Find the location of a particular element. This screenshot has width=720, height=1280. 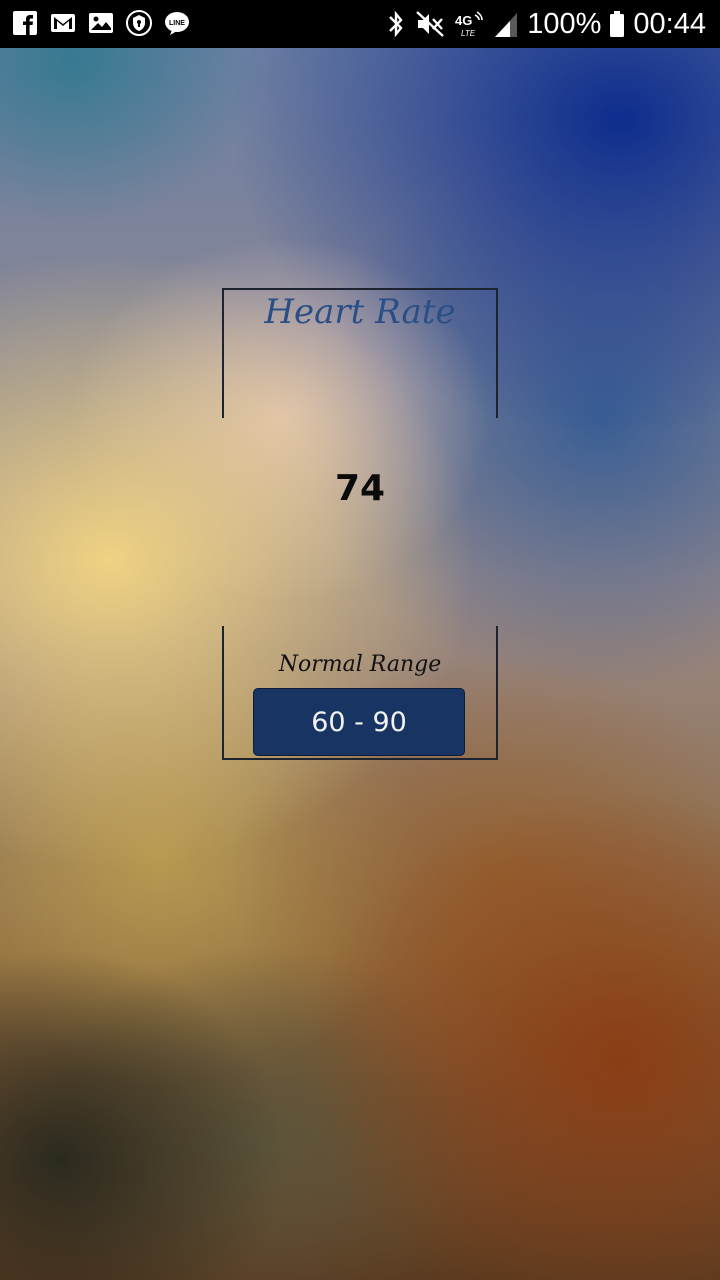

svg-text: LTE is located at coordinates (468, 33).